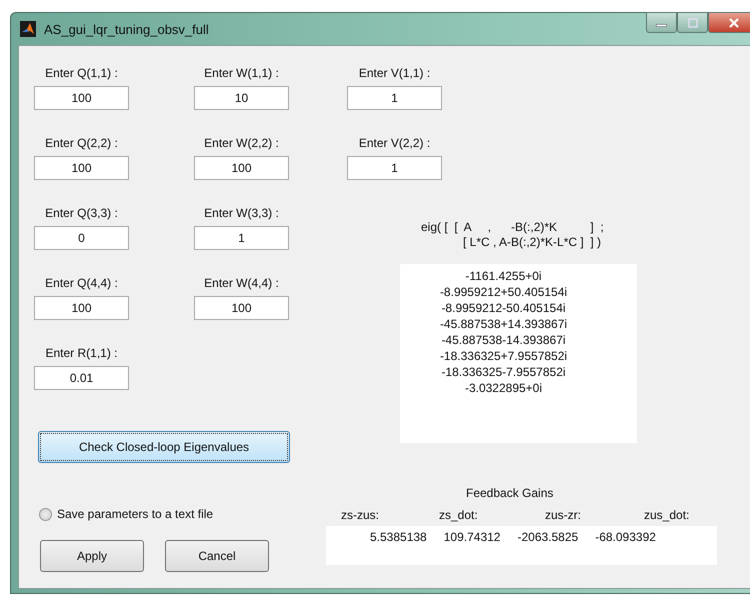  Describe the element at coordinates (563, 515) in the screenshot. I see `column-header: zus-zr:` at that location.